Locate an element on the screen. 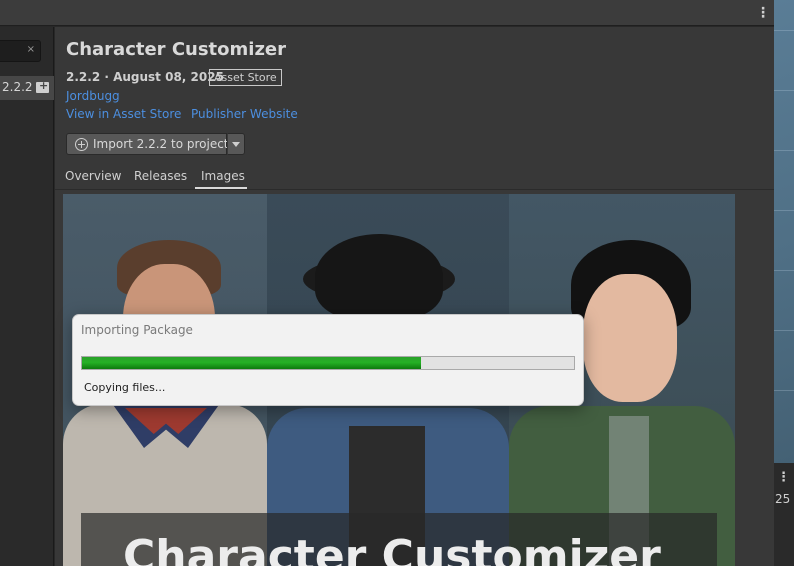 This screenshot has height=566, width=794. package-list-item-selected: 2.2.2 is located at coordinates (27, 88).